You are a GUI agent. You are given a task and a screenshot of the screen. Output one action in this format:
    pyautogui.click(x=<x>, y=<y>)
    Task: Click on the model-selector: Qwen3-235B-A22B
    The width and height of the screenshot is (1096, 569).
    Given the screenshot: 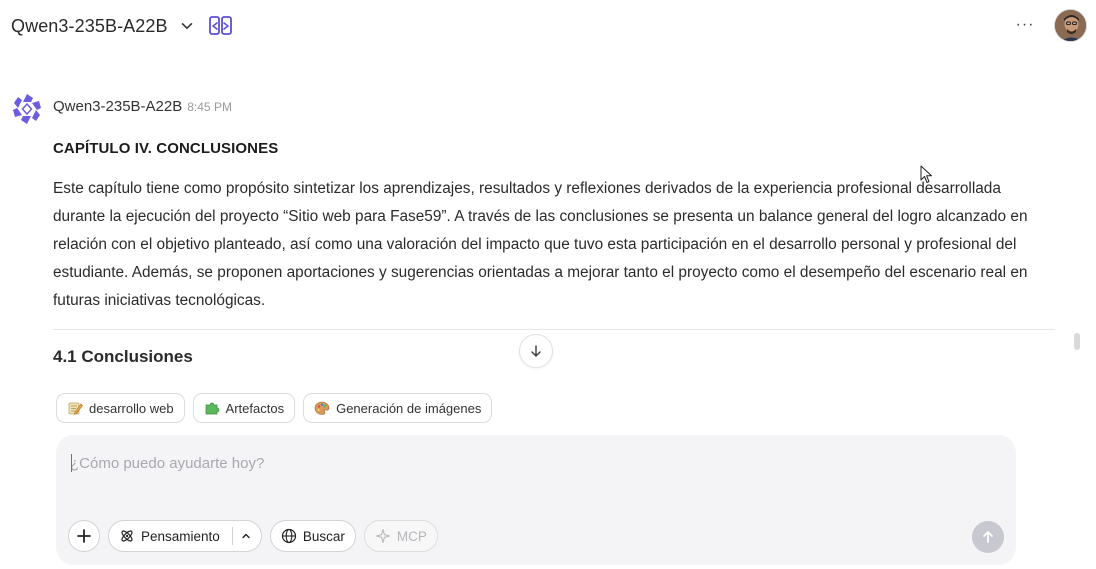 What is the action you would take?
    pyautogui.click(x=102, y=26)
    